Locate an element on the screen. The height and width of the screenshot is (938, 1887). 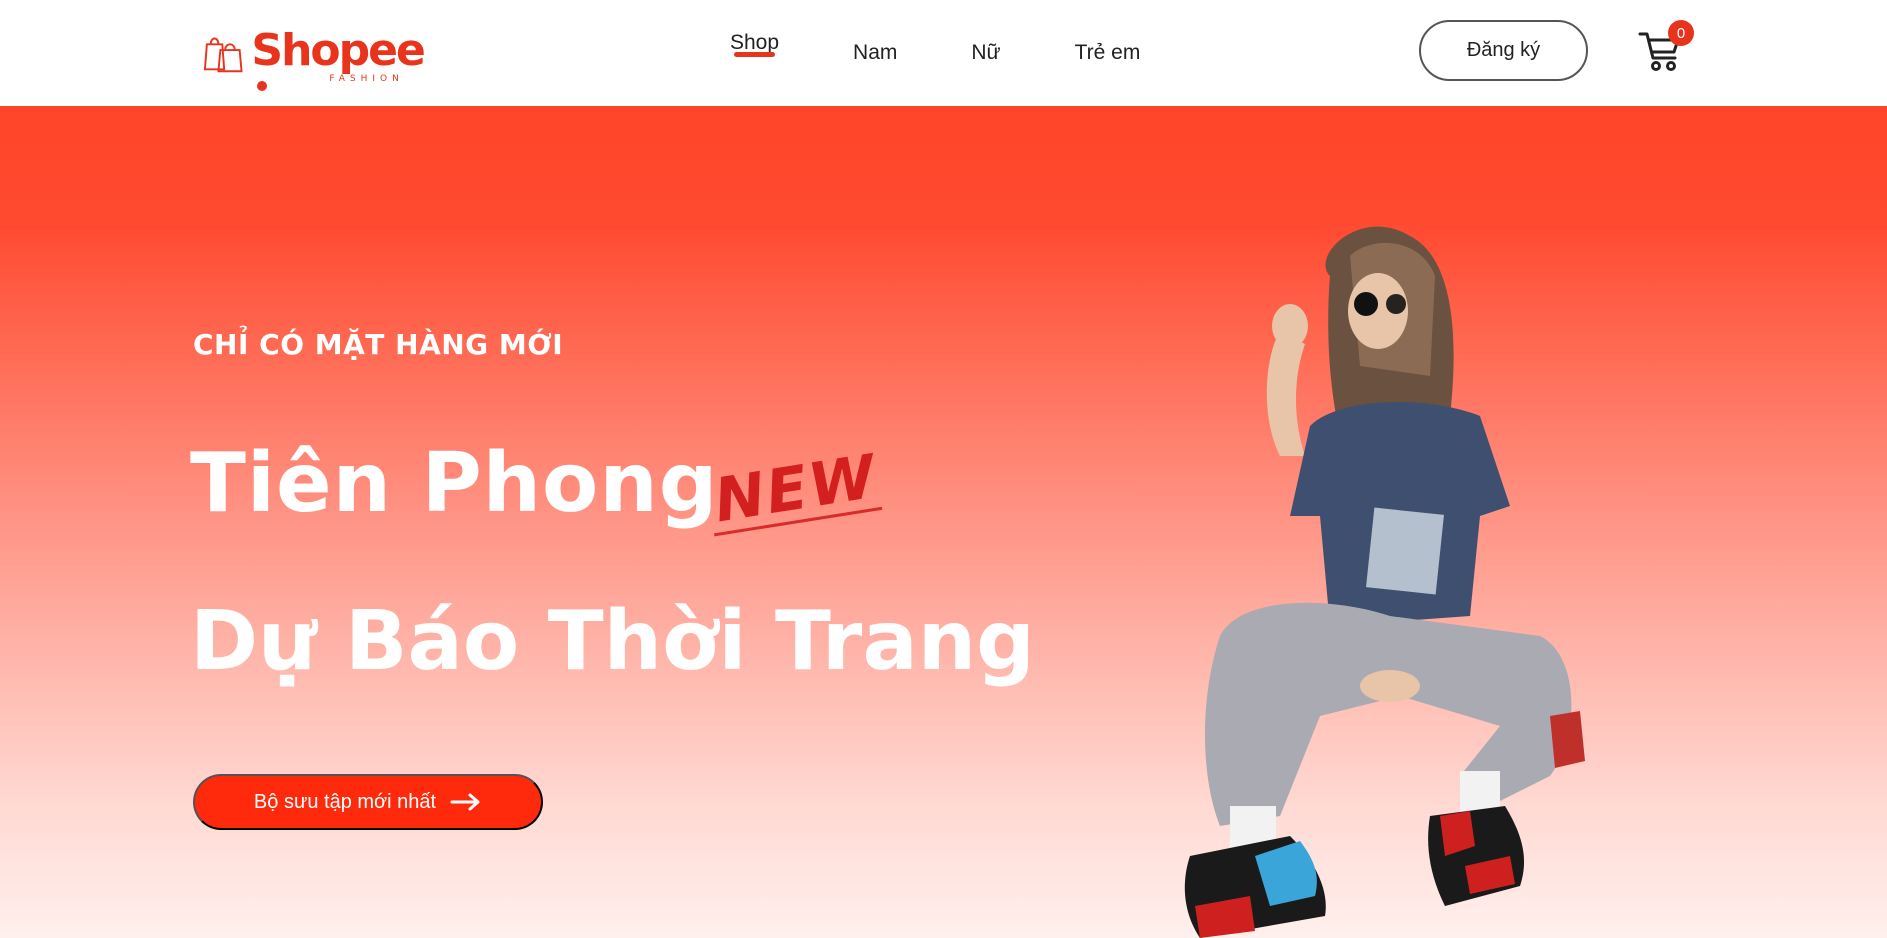
hero-eyebrow: CHỈ CÓ MẶT HÀNG MỚI is located at coordinates (378, 344).